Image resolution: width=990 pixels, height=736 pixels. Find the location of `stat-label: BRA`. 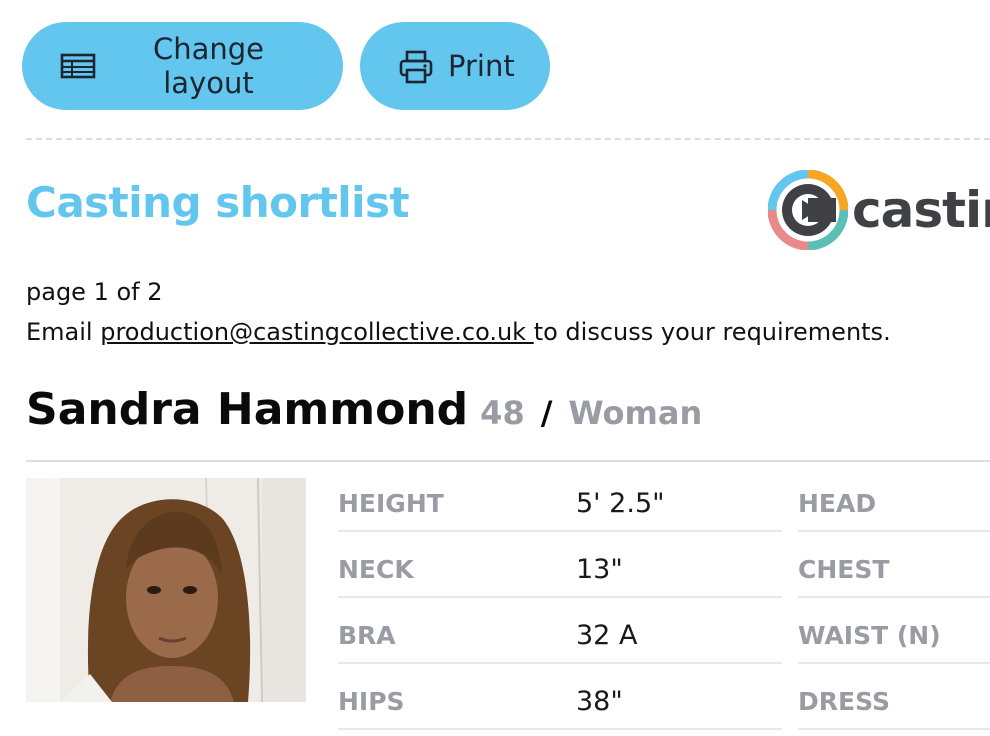

stat-label: BRA is located at coordinates (367, 635).